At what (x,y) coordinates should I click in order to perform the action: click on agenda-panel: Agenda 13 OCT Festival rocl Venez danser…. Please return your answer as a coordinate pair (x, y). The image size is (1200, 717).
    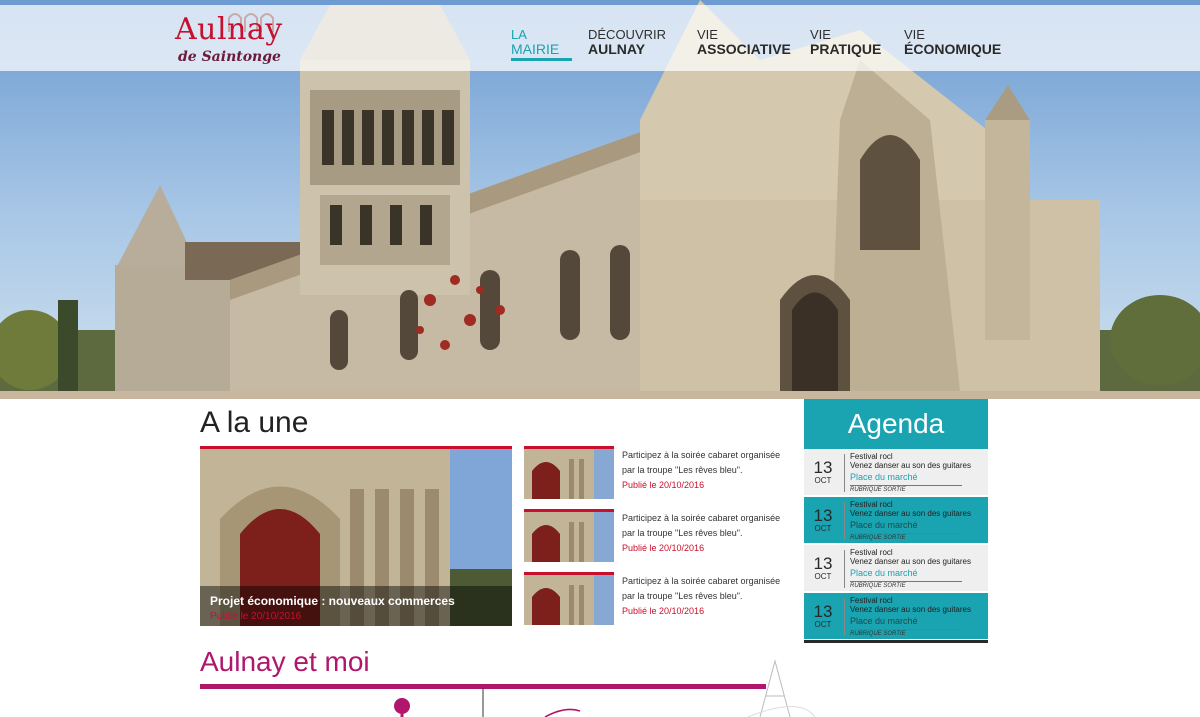
    Looking at the image, I should click on (896, 520).